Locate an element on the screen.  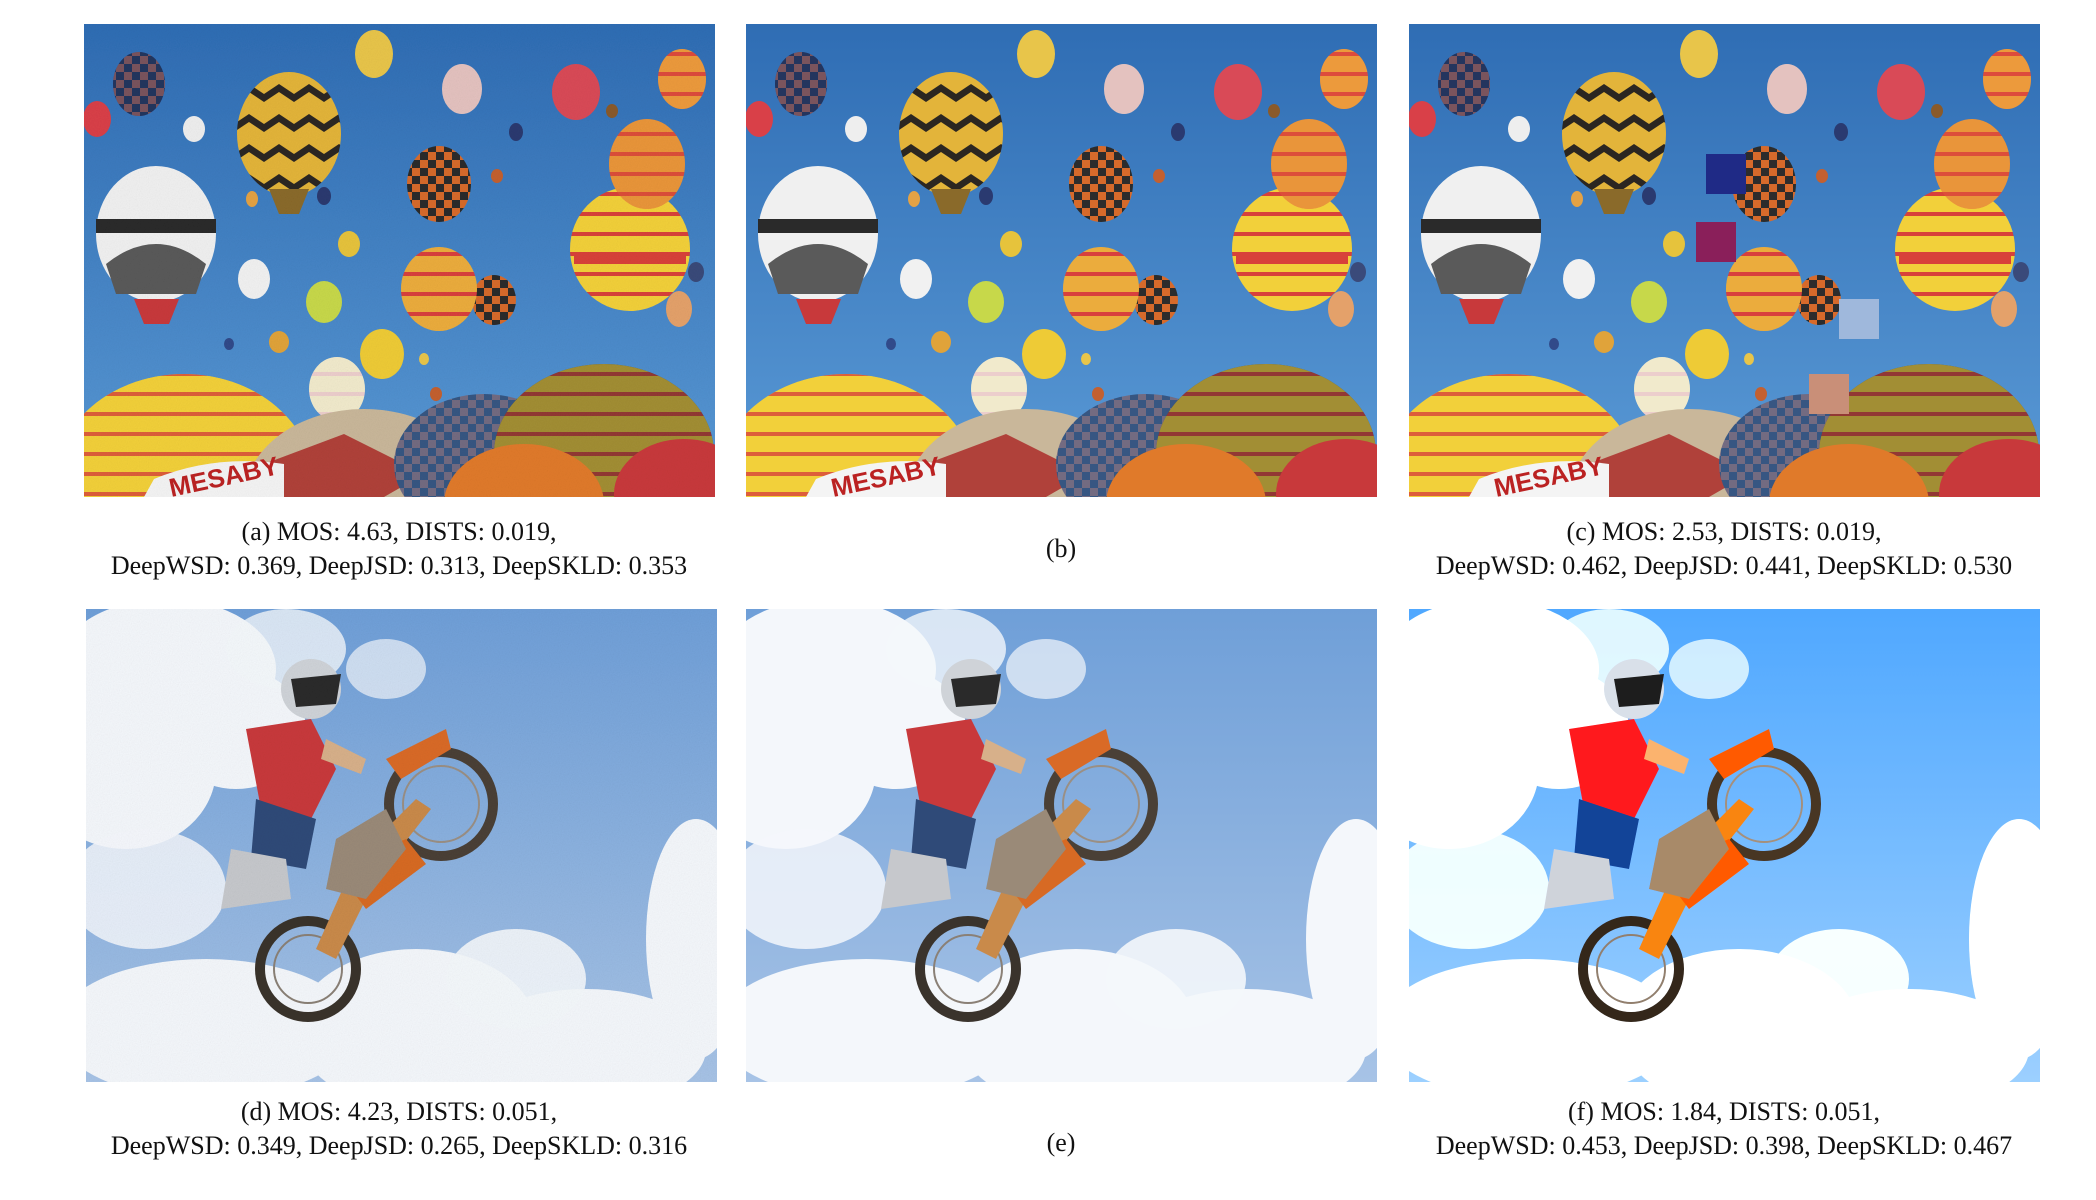
panel-c-image is located at coordinates (1724, 260).